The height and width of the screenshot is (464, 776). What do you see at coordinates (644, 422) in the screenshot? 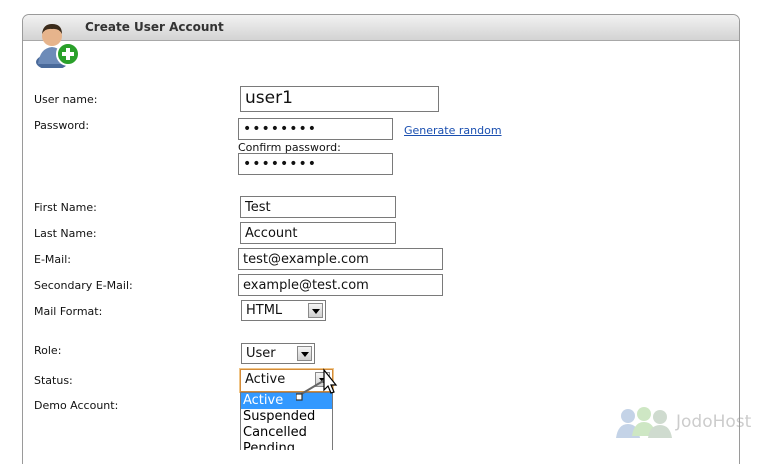
I see `people-icon` at bounding box center [644, 422].